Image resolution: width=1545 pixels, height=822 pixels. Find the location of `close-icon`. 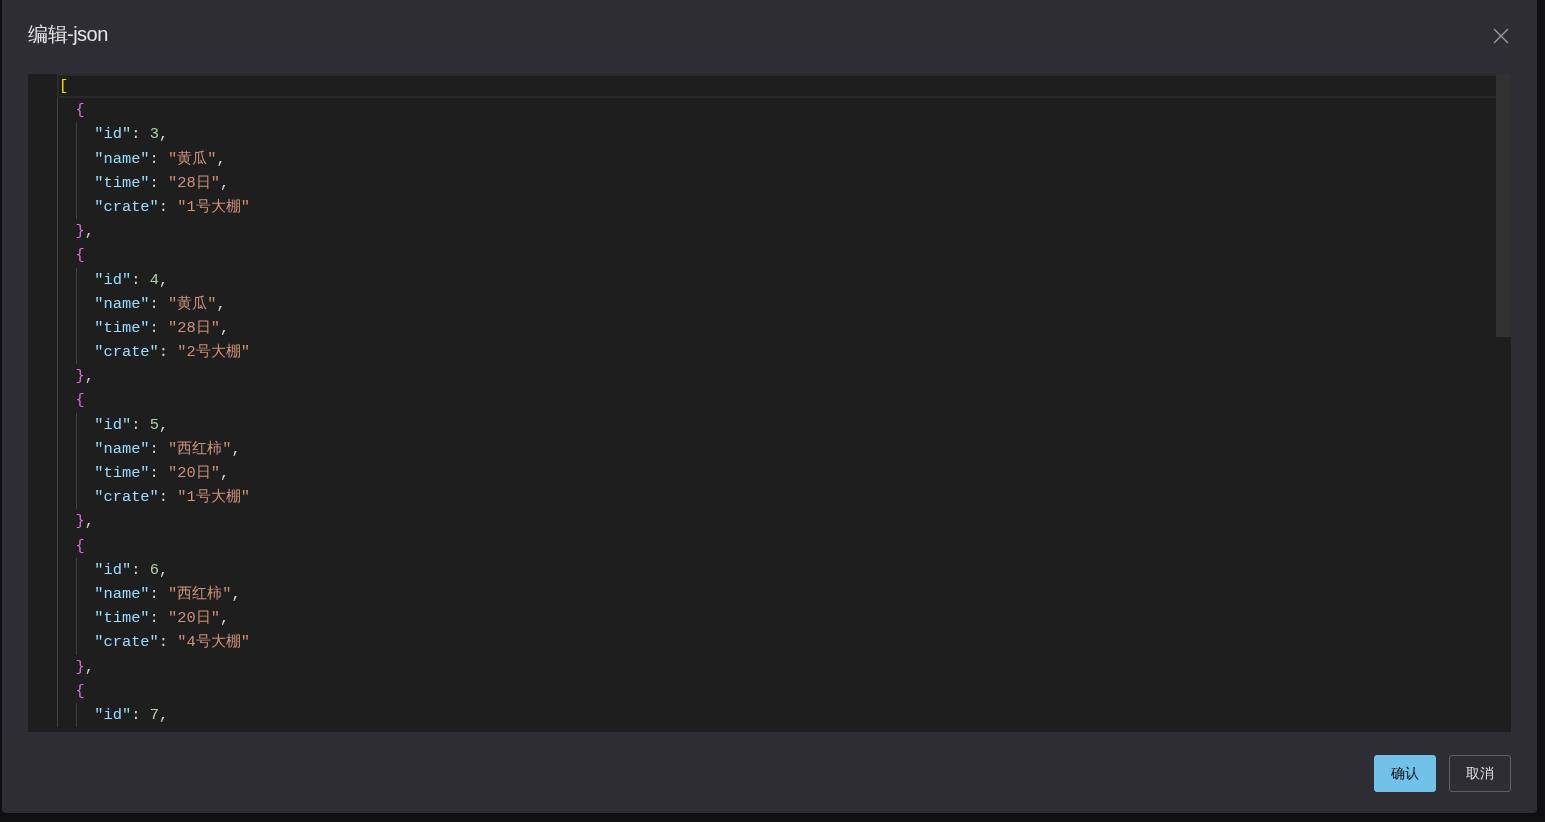

close-icon is located at coordinates (1501, 36).